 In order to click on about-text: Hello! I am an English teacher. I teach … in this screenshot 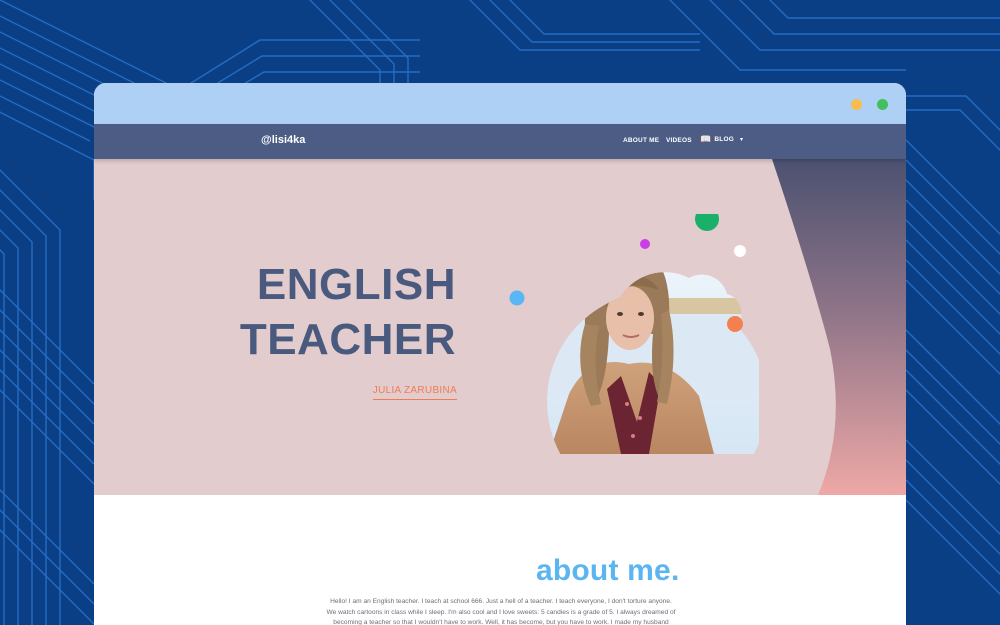, I will do `click(501, 611)`.